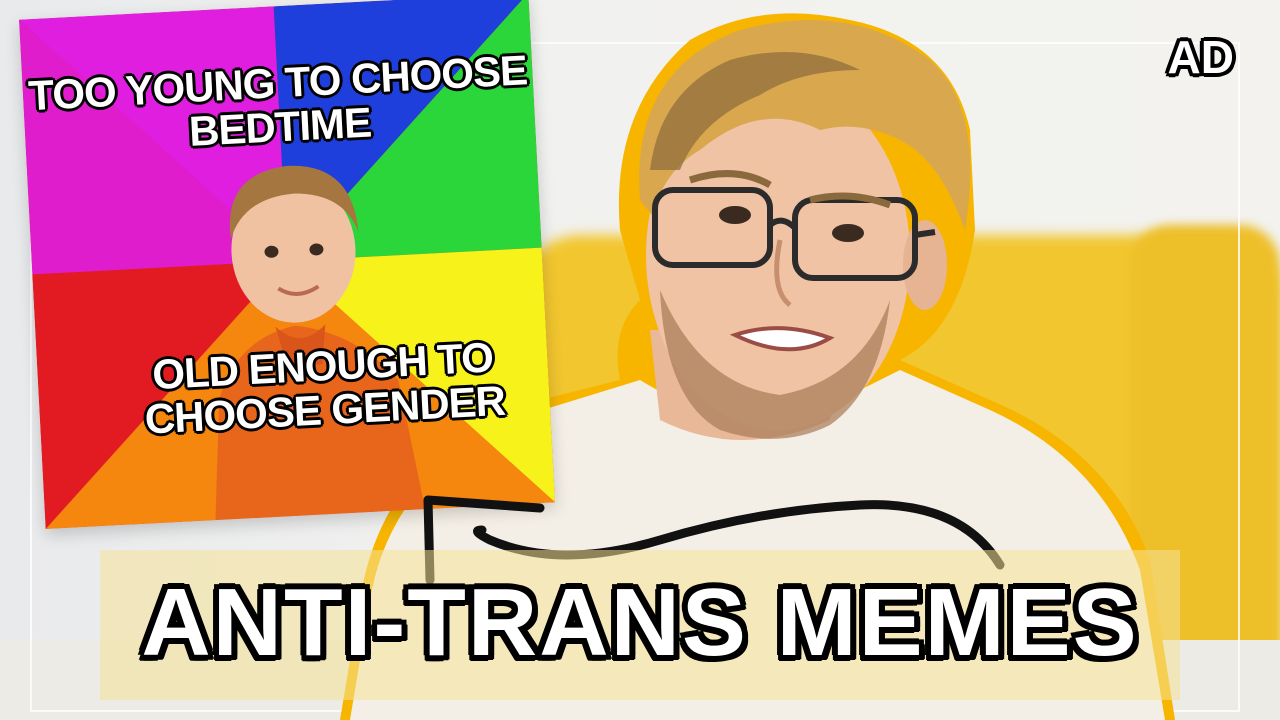 This screenshot has height=720, width=1280. Describe the element at coordinates (1200, 57) in the screenshot. I see `ad-badge: AD` at that location.